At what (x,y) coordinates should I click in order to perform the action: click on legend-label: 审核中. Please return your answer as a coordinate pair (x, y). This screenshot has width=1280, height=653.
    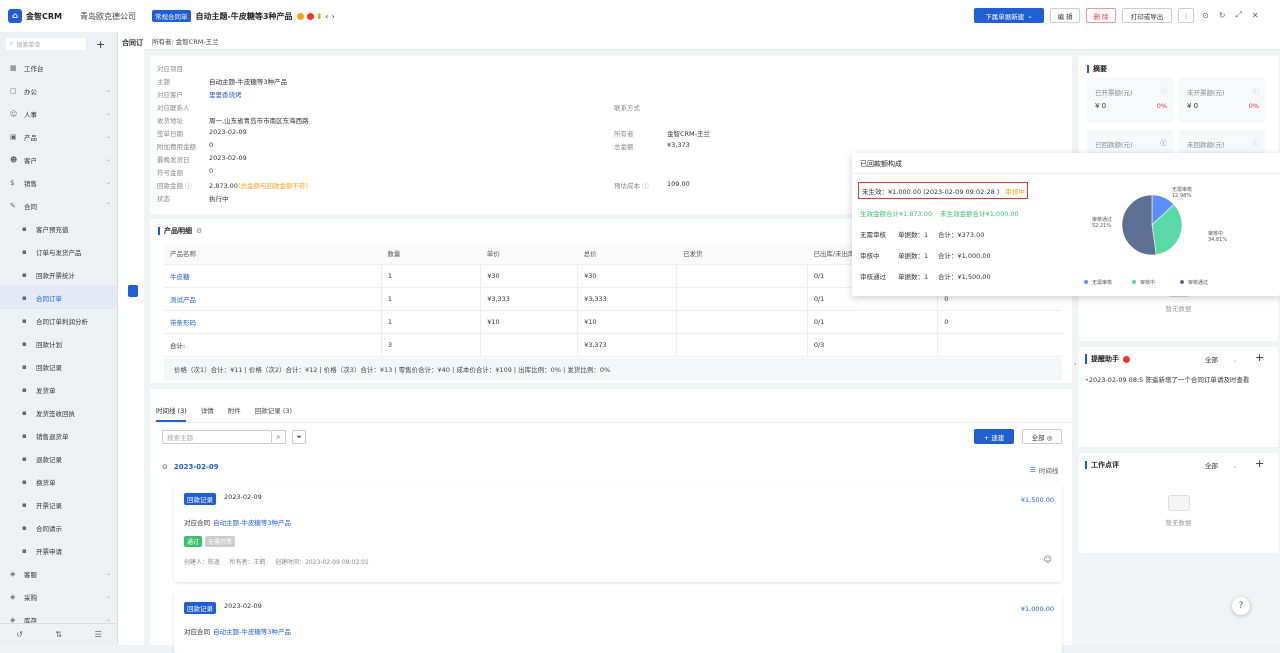
    Looking at the image, I should click on (1147, 282).